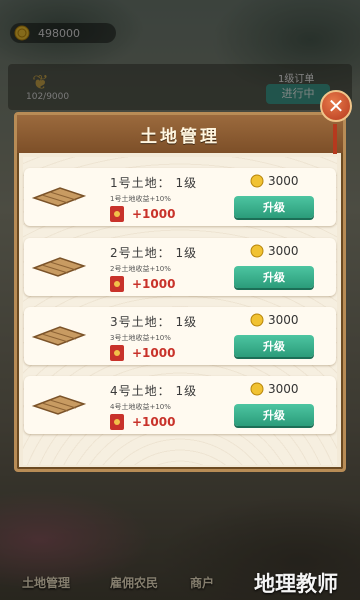  Describe the element at coordinates (140, 338) in the screenshot. I see `plot-bonus: 3号土地收益+10%` at that location.